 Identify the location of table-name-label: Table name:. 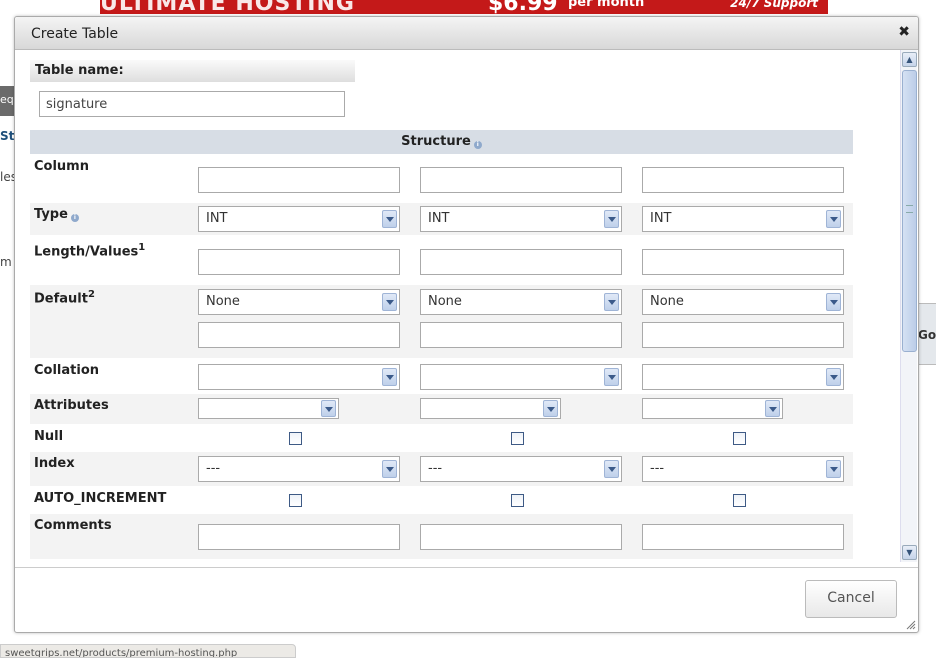
(192, 71).